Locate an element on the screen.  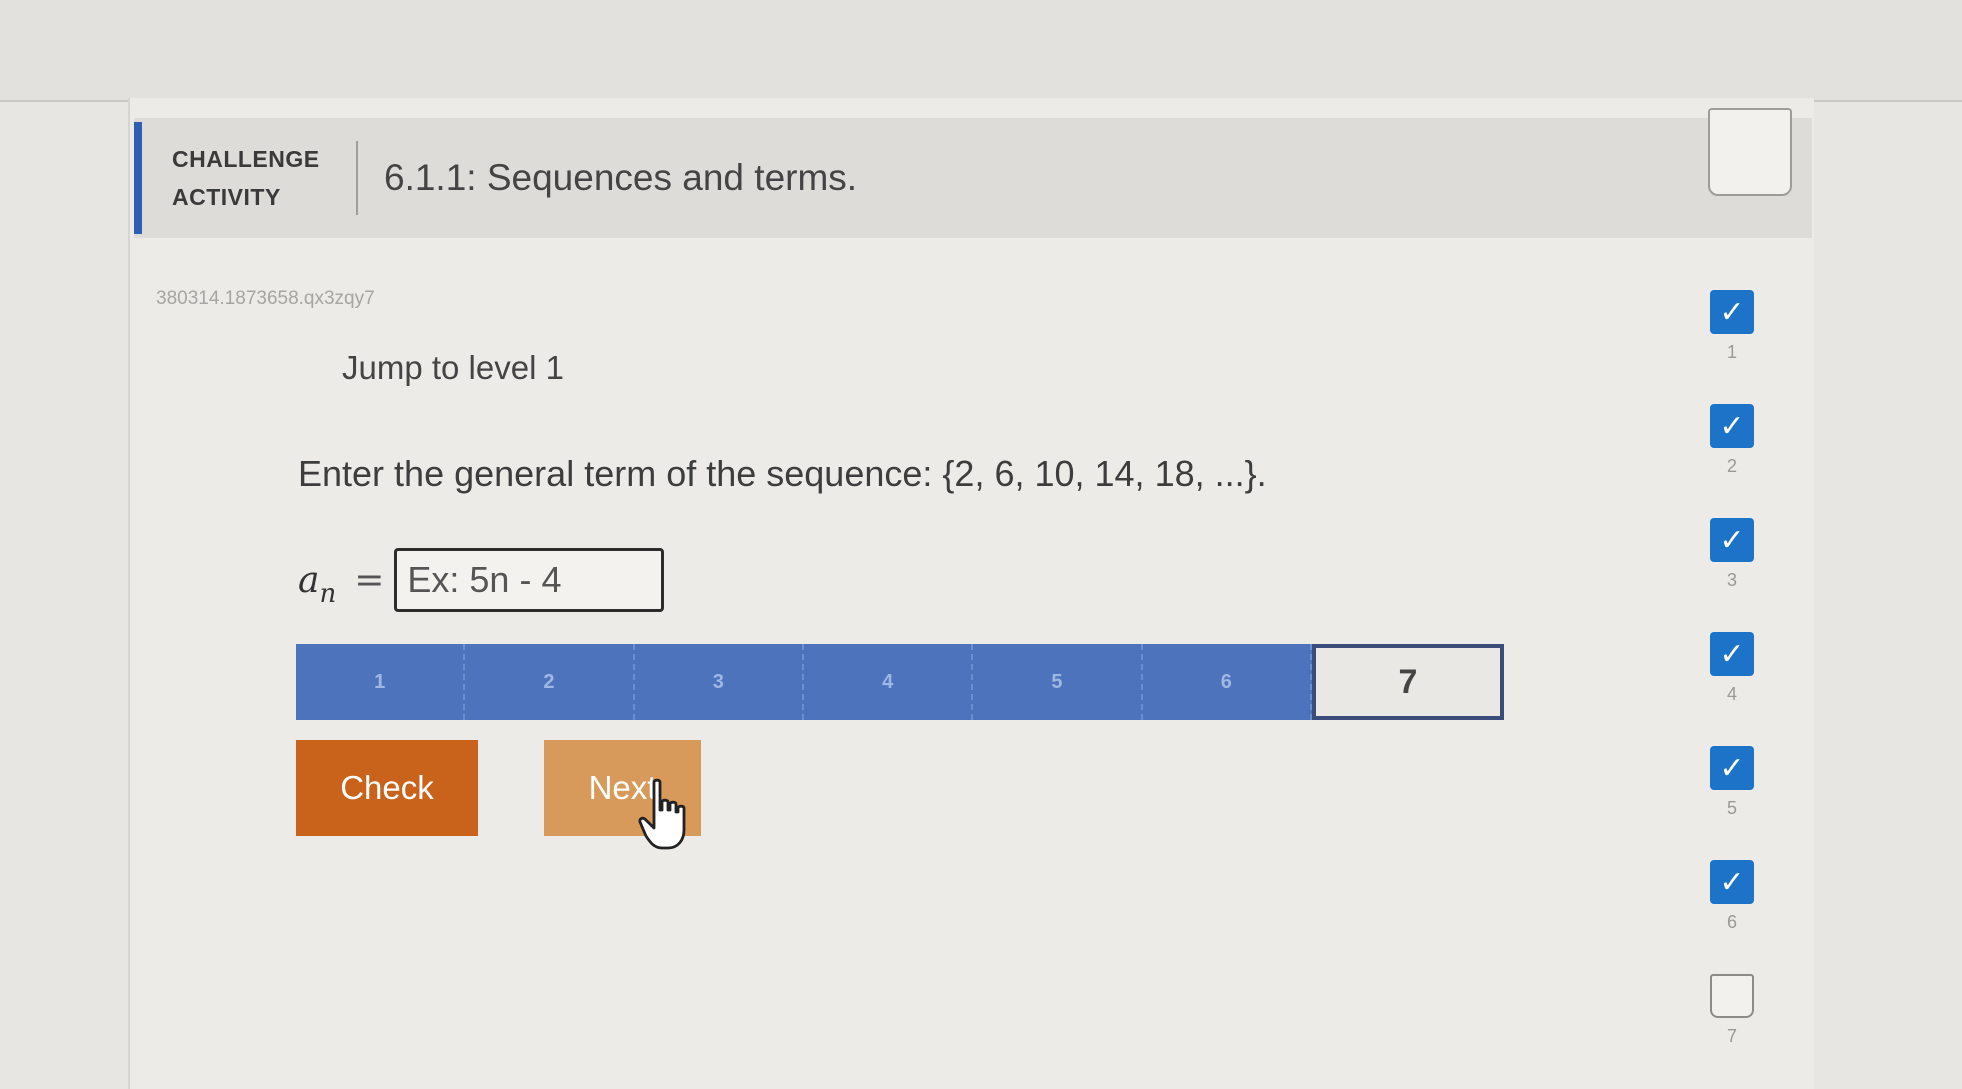
activity-completion-box is located at coordinates (1750, 152).